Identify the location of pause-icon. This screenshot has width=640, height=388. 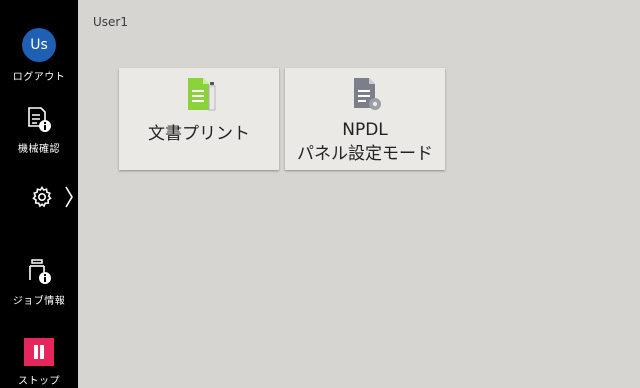
(39, 352).